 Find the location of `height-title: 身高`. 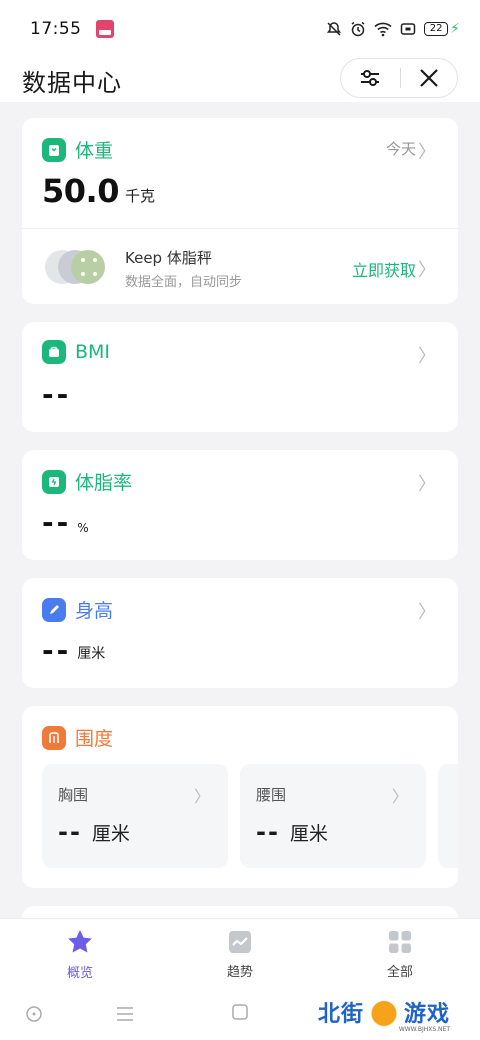

height-title: 身高 is located at coordinates (94, 611).